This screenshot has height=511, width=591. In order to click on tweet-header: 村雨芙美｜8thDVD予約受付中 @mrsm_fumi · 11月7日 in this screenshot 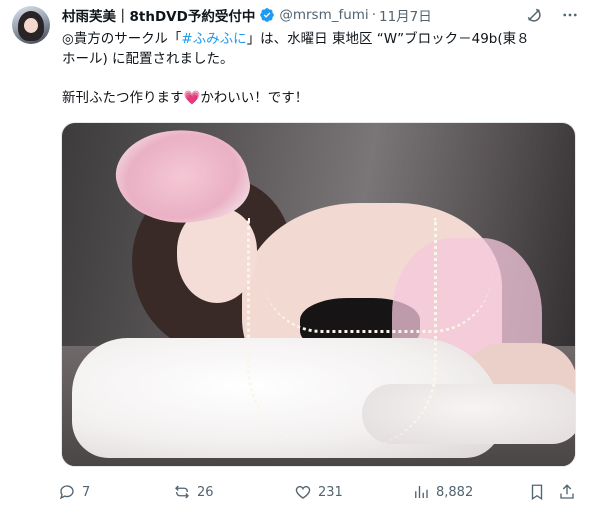, I will do `click(320, 15)`.